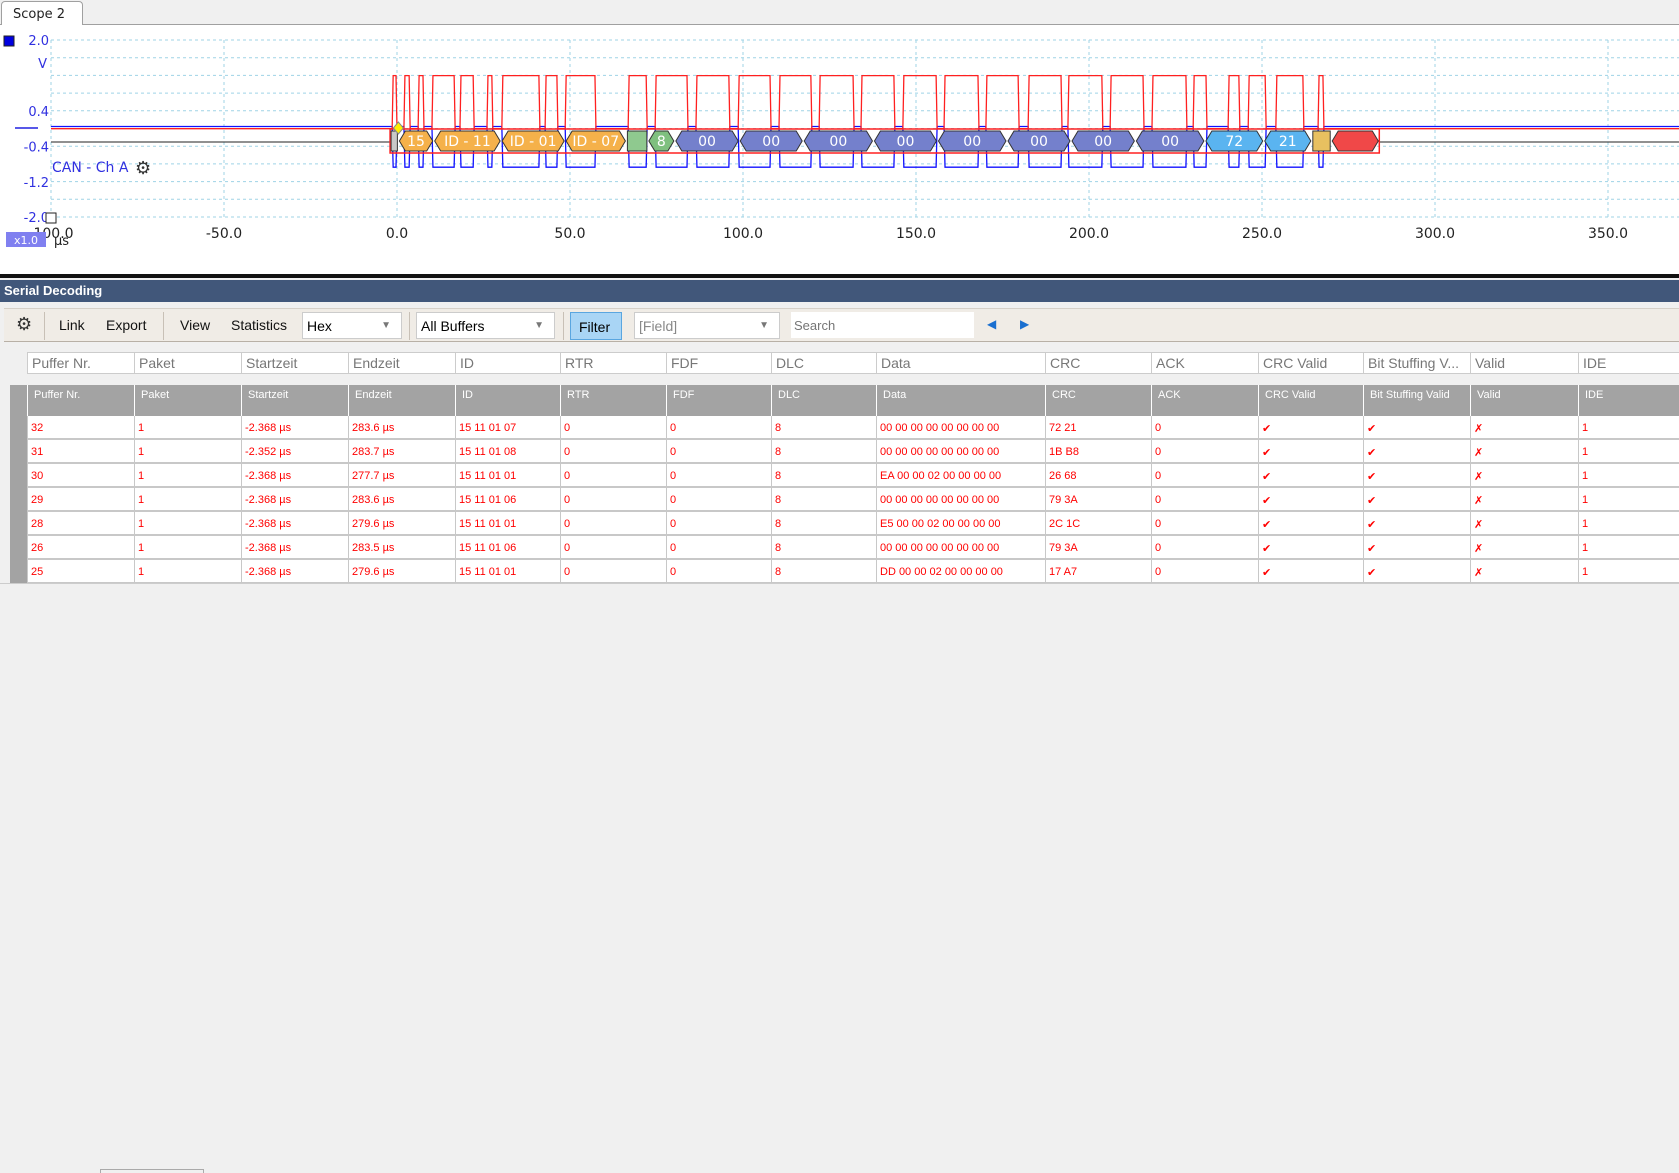 The width and height of the screenshot is (1679, 1173). What do you see at coordinates (319, 326) in the screenshot?
I see `format-value: Hex` at bounding box center [319, 326].